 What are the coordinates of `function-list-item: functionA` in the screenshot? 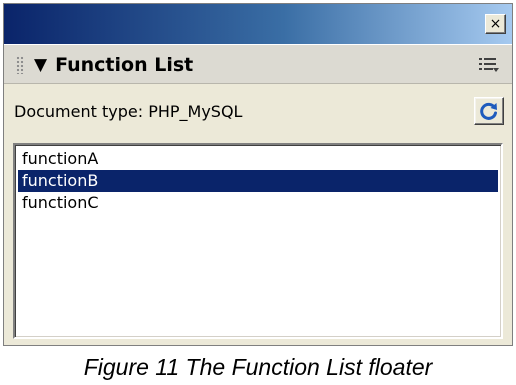 It's located at (258, 159).